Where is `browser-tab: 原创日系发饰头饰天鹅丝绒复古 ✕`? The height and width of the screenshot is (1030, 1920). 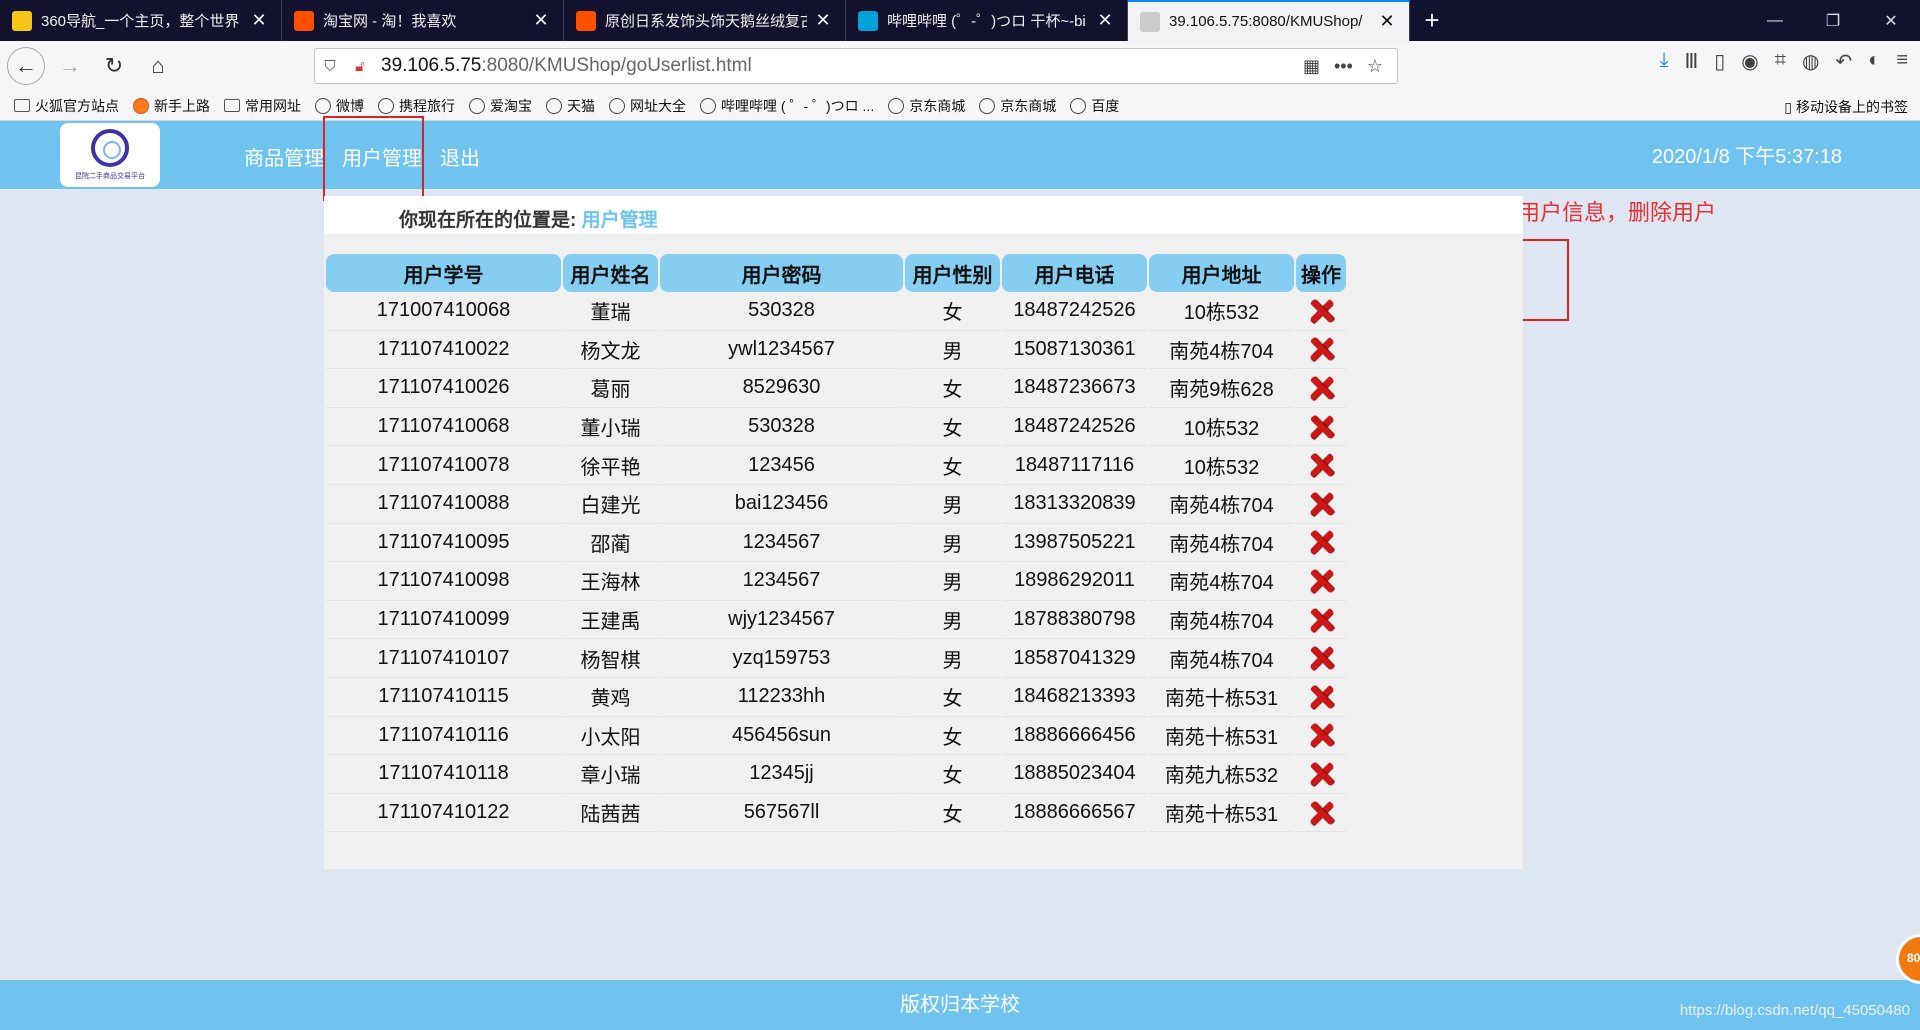
browser-tab: 原创日系发饰头饰天鹅丝绒复古 ✕ is located at coordinates (705, 20).